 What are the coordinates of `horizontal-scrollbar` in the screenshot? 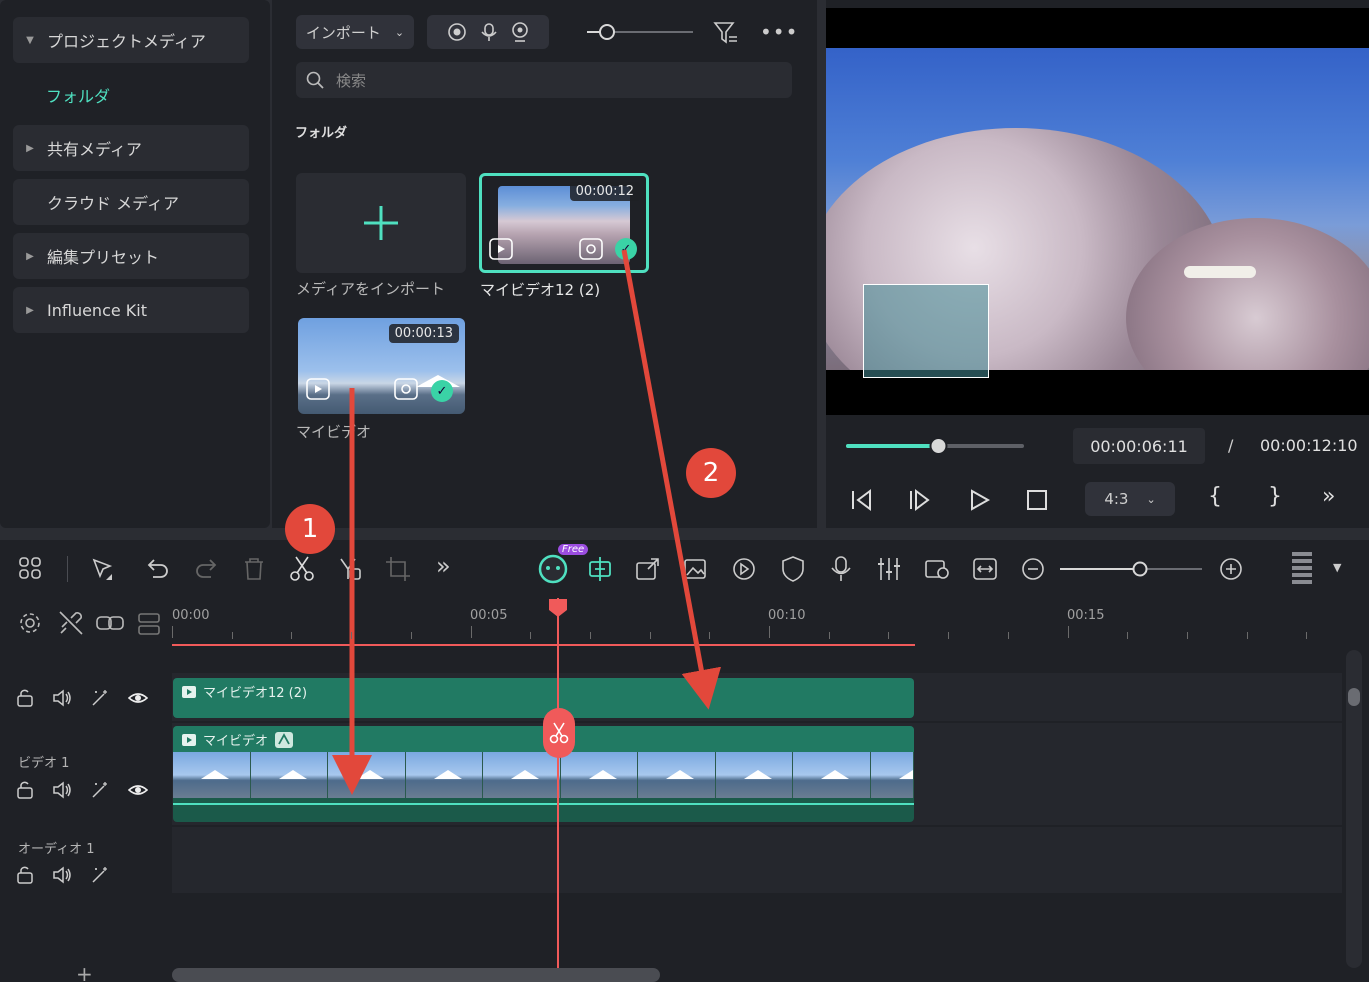 It's located at (416, 975).